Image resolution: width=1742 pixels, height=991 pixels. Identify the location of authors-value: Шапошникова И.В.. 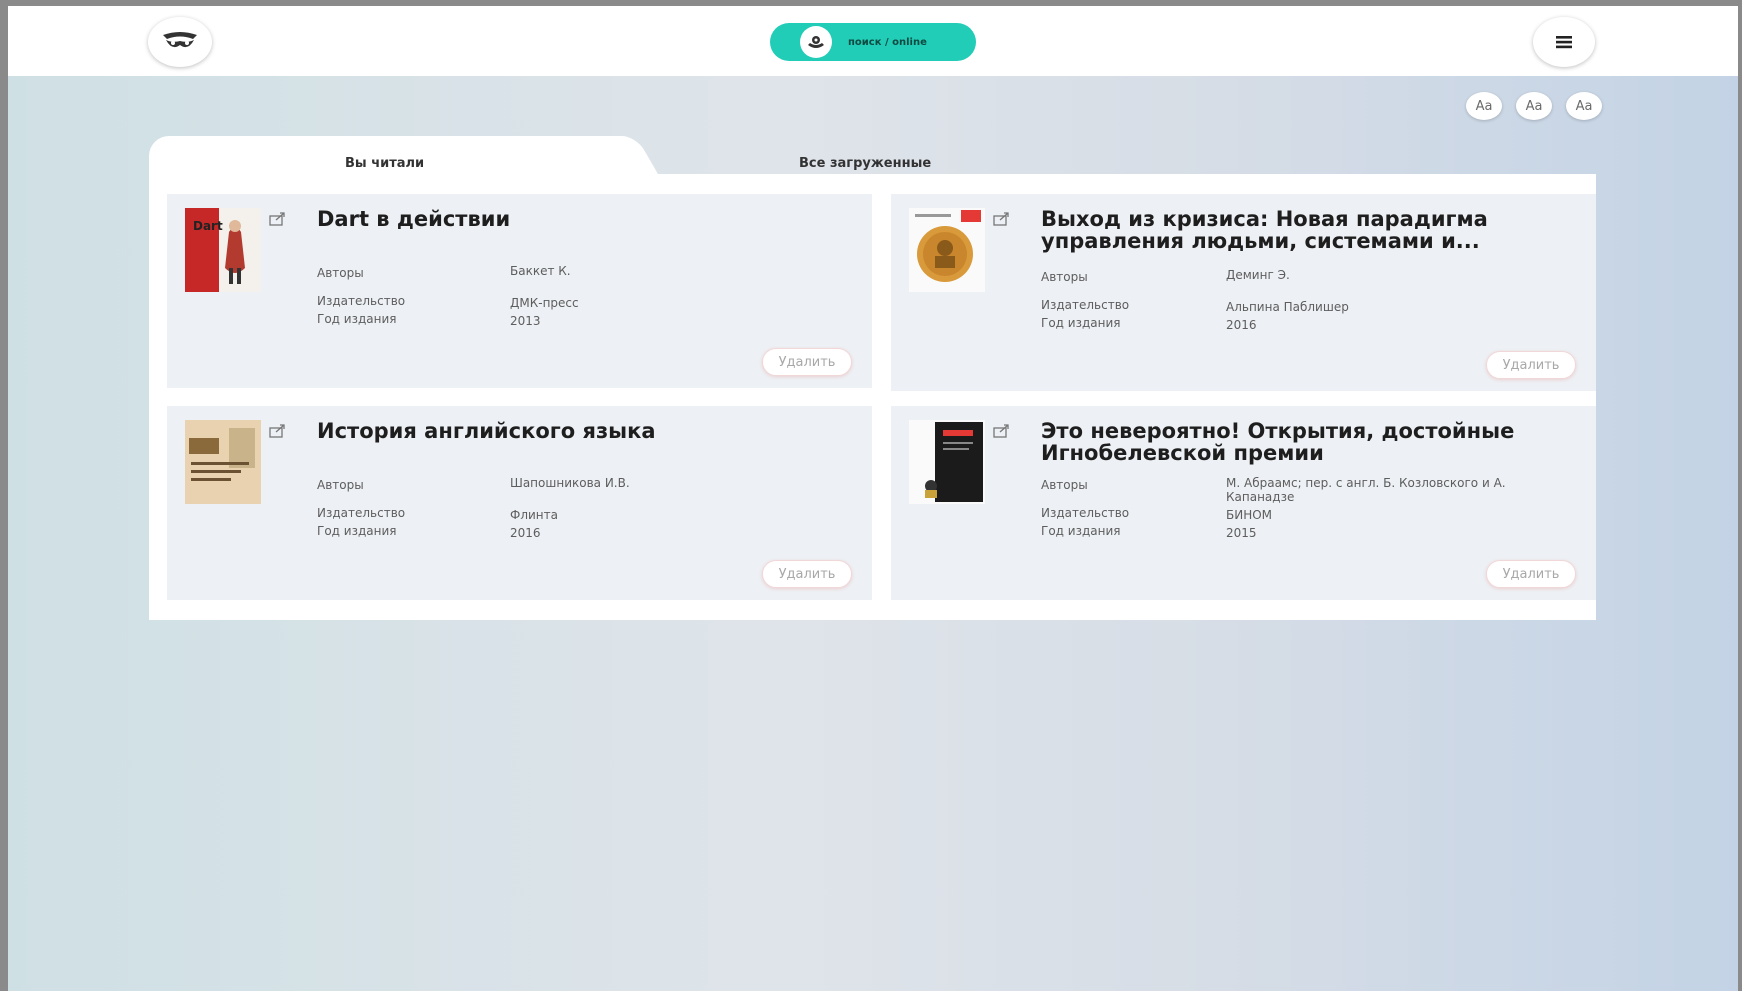
(570, 483).